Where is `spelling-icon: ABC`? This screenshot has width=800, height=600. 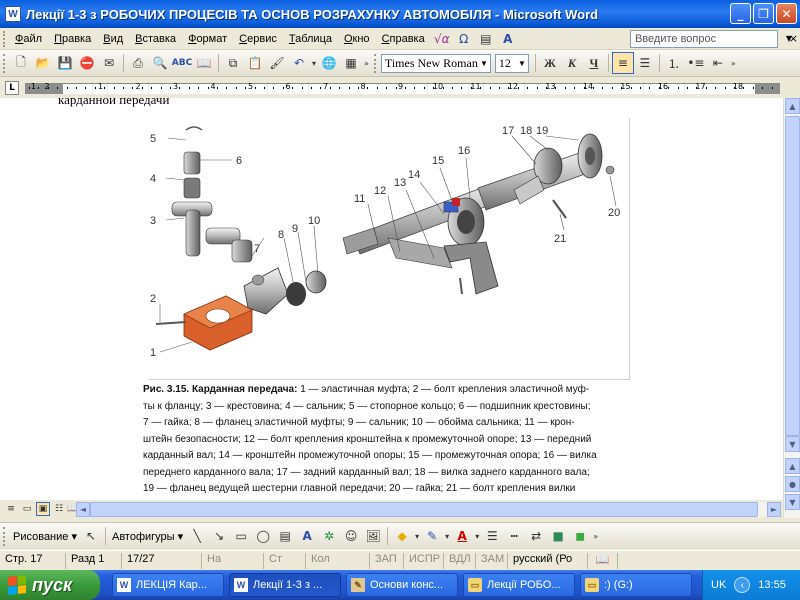 spelling-icon: ABC is located at coordinates (182, 63).